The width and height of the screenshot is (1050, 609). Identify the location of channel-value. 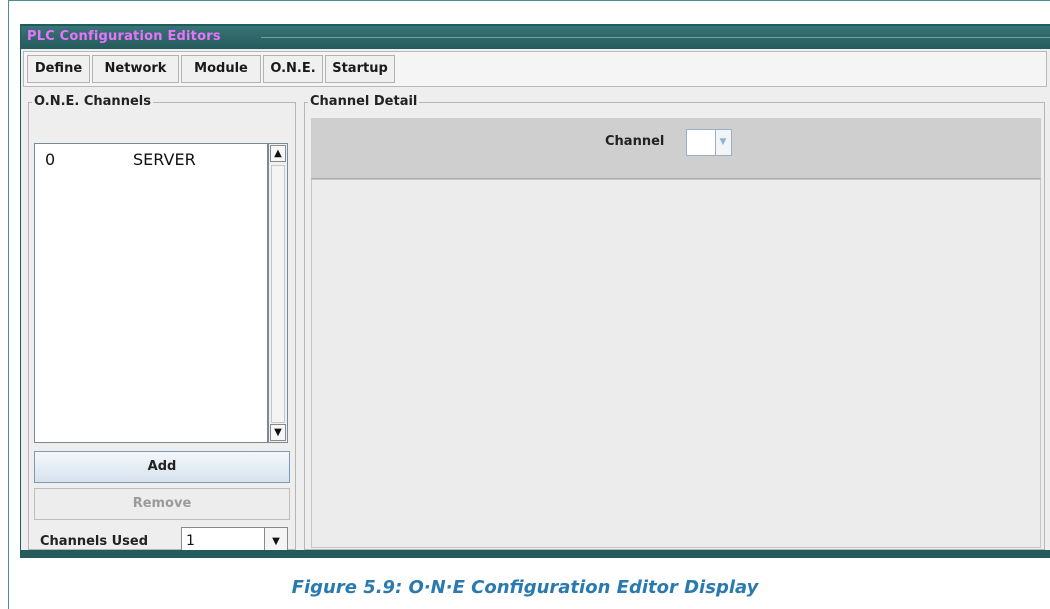
(701, 142).